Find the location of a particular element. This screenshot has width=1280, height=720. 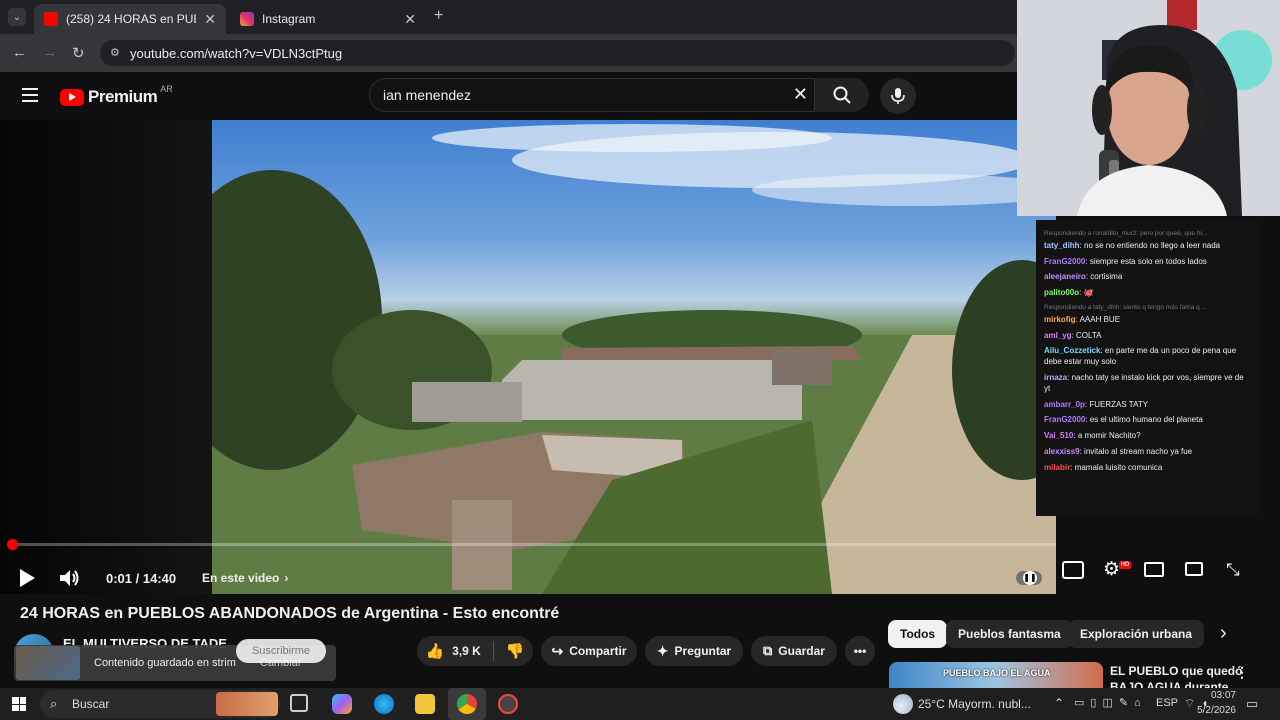

more-actions-button: ••• is located at coordinates (860, 651).